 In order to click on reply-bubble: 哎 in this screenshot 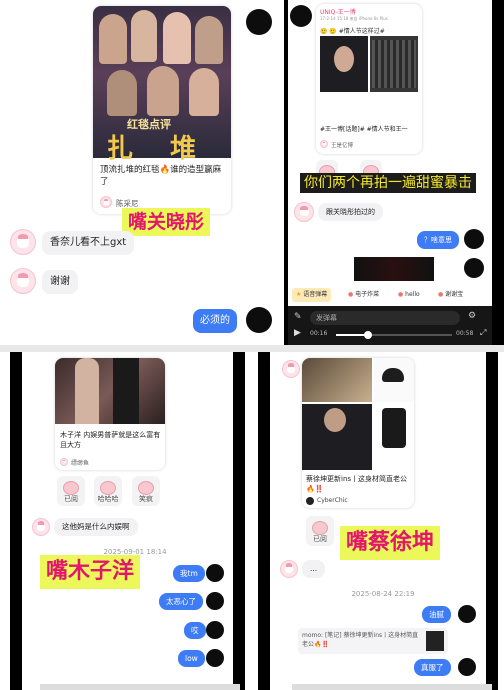, I will do `click(195, 630)`.